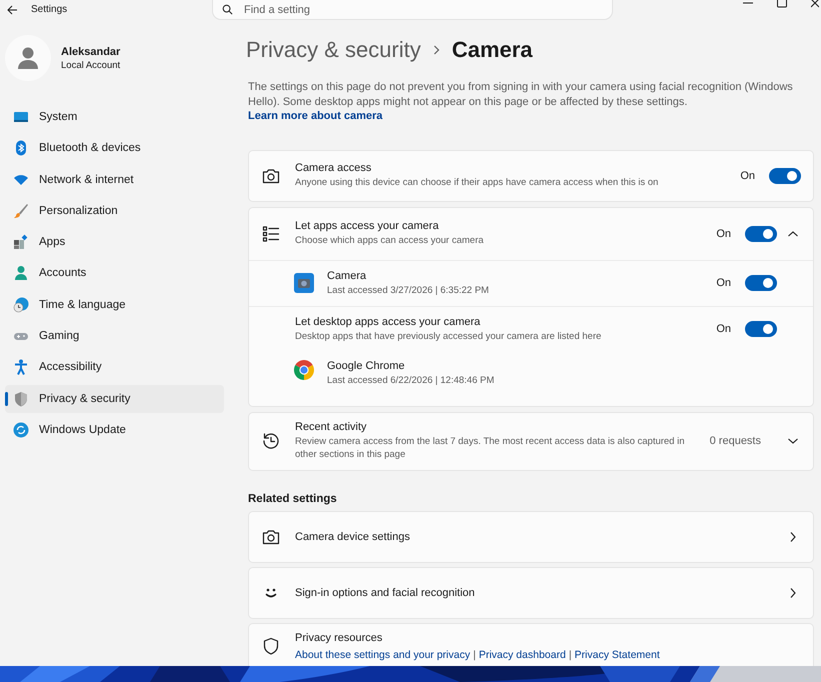 Image resolution: width=821 pixels, height=682 pixels. I want to click on chevron-right-icon, so click(436, 50).